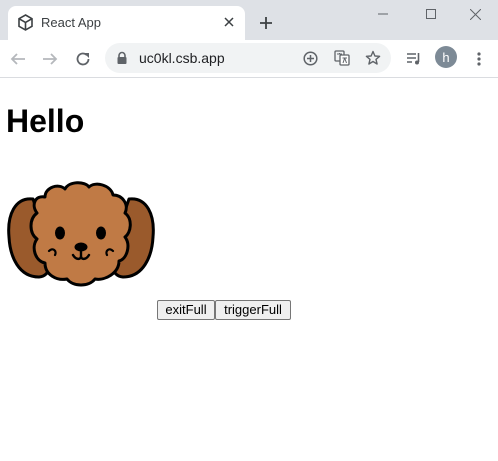 The image size is (498, 461). Describe the element at coordinates (253, 310) in the screenshot. I see `trigger-full-button: triggerFull` at that location.